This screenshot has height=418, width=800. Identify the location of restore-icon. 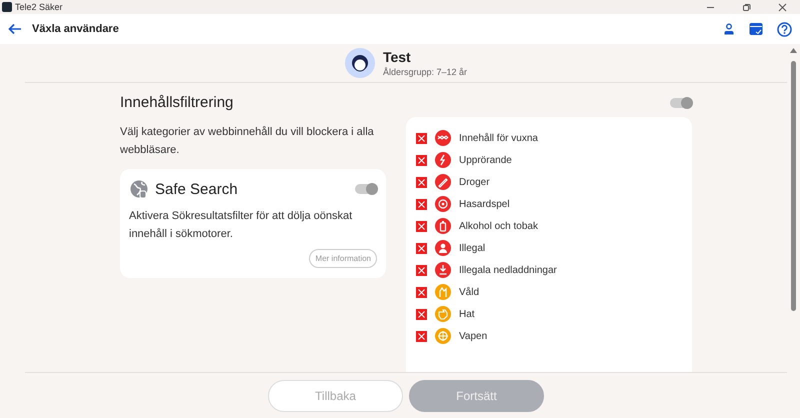
(746, 7).